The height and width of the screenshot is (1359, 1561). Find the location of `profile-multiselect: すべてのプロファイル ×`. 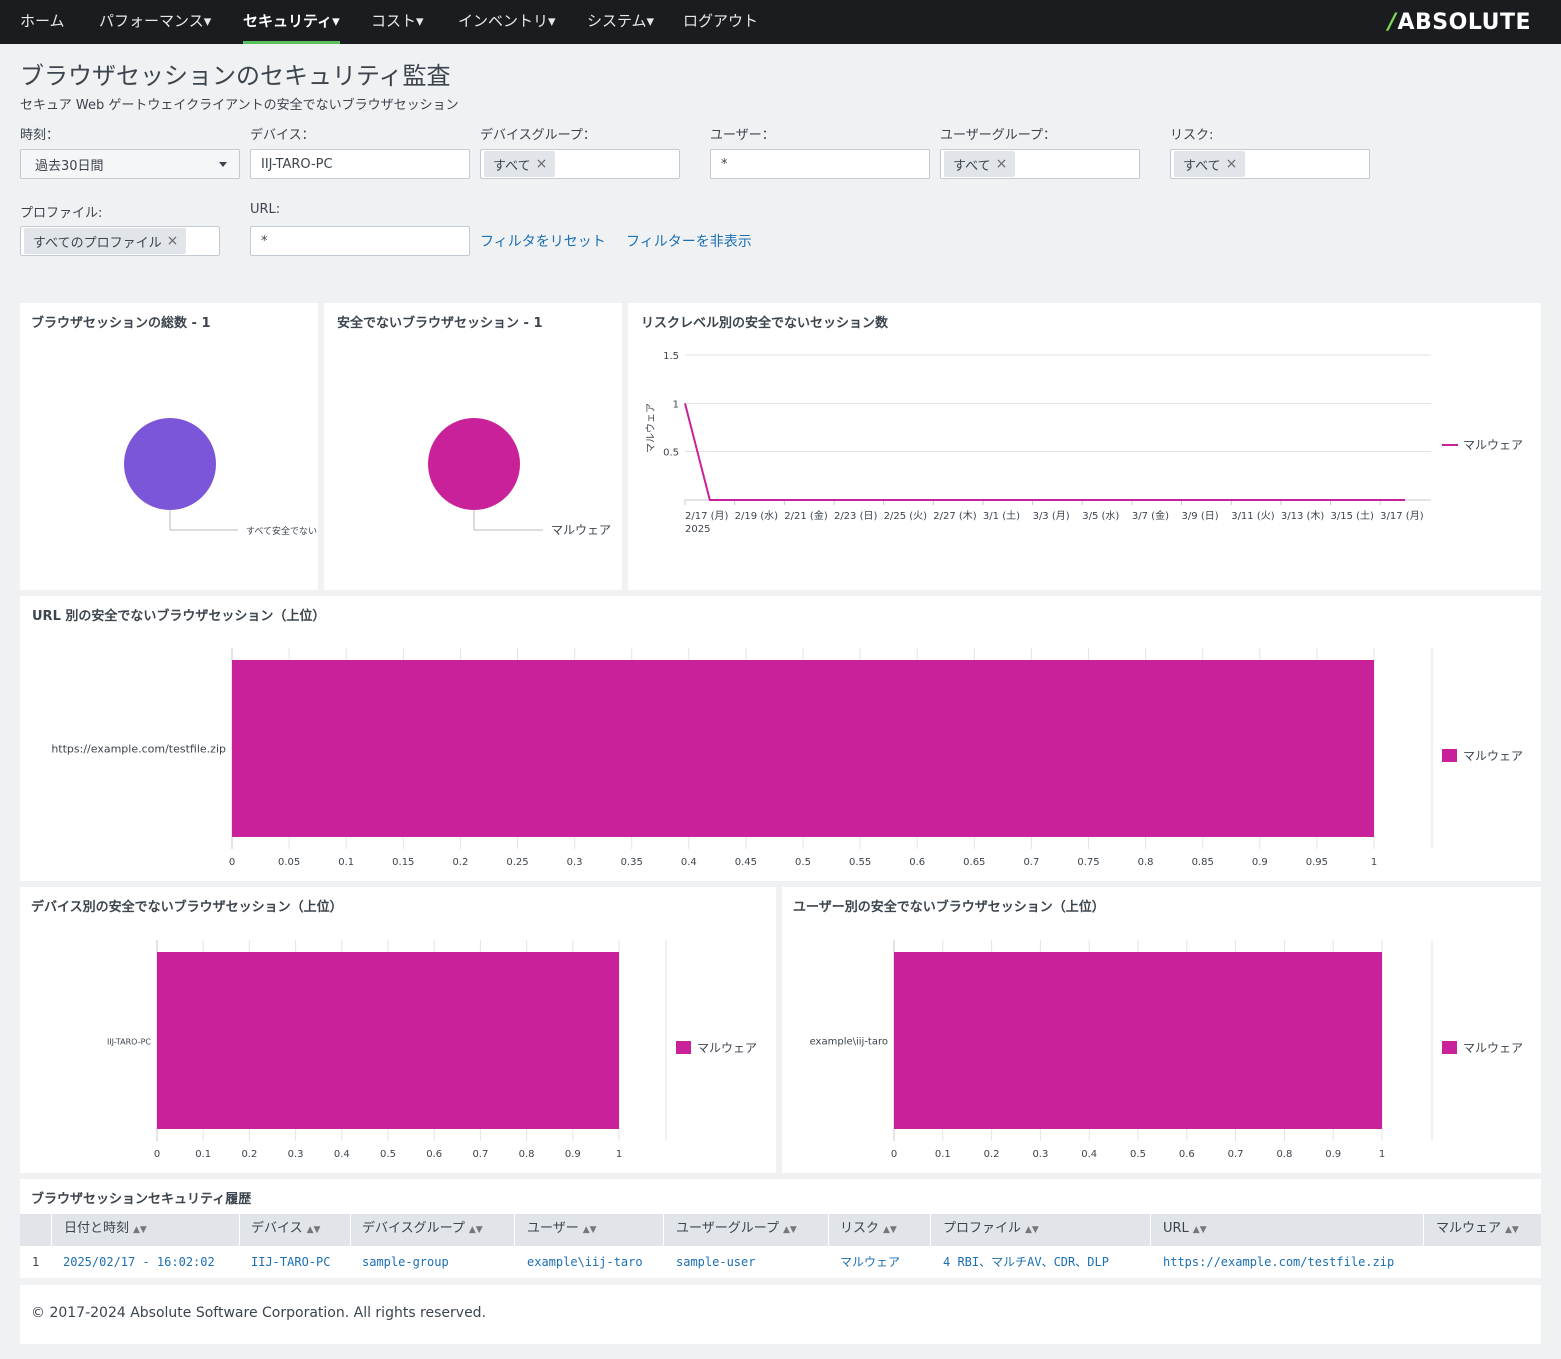

profile-multiselect: すべてのプロファイル × is located at coordinates (120, 241).